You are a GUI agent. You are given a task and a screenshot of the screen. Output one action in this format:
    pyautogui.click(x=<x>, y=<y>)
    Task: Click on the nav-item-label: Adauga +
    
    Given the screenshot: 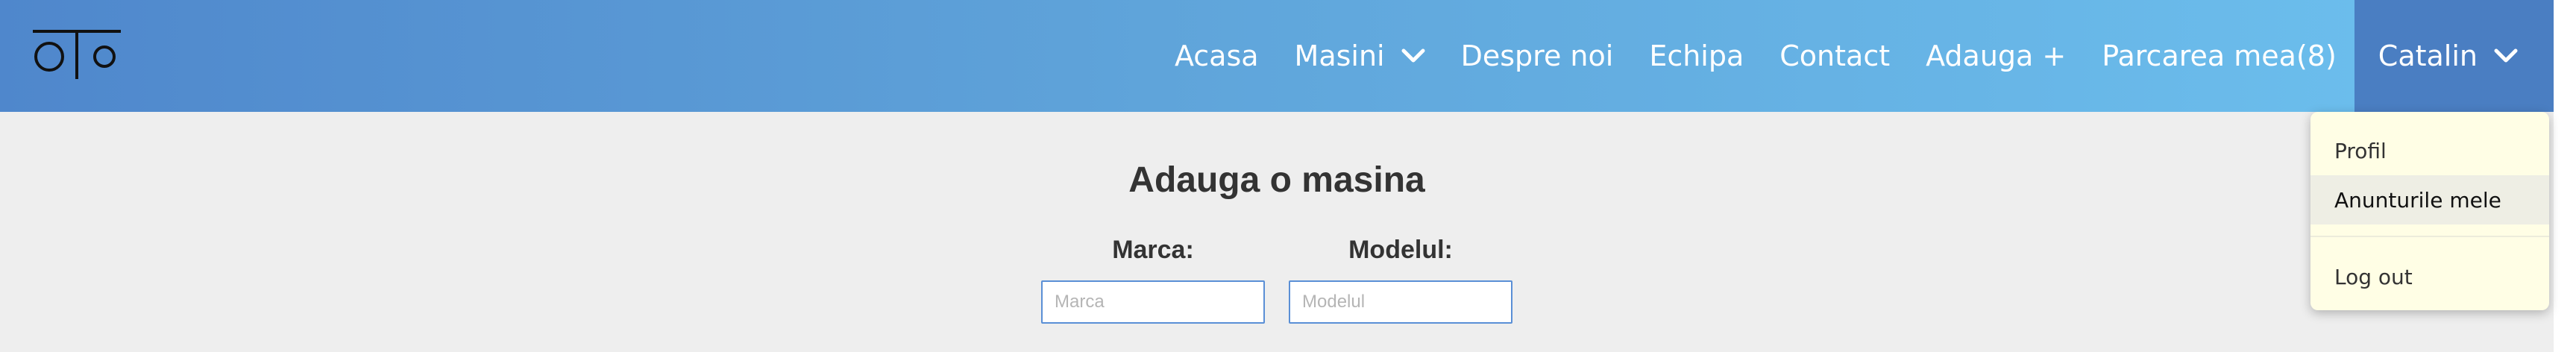 What is the action you would take?
    pyautogui.click(x=1997, y=56)
    